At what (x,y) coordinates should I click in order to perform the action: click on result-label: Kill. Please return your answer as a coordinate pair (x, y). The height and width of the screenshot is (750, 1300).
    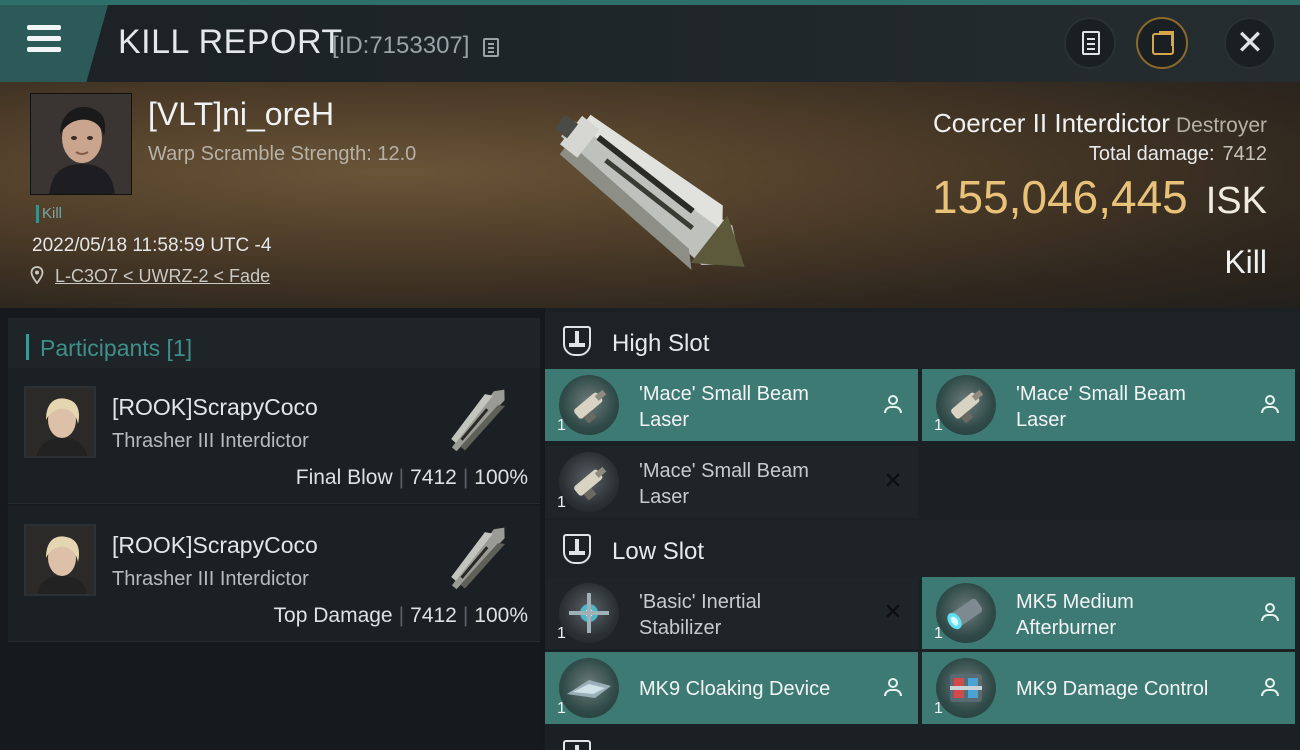
    Looking at the image, I should click on (1245, 262).